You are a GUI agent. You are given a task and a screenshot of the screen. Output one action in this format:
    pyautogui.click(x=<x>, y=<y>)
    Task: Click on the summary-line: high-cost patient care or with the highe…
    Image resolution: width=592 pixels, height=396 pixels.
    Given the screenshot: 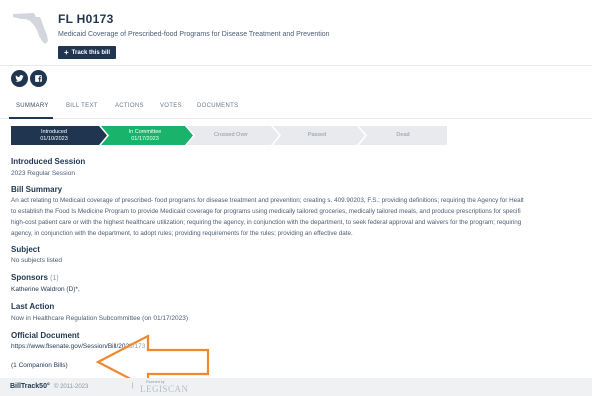 What is the action you would take?
    pyautogui.click(x=266, y=222)
    